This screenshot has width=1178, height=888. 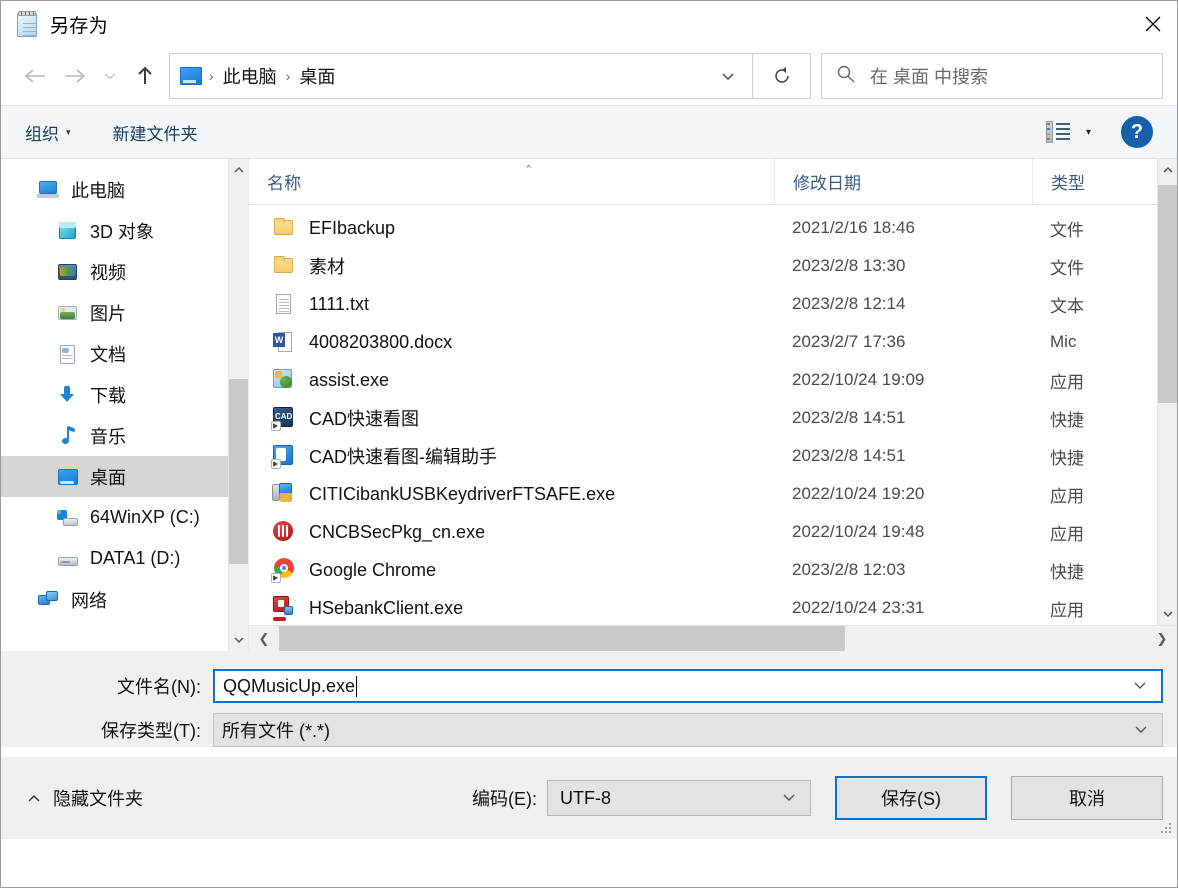 What do you see at coordinates (289, 685) in the screenshot?
I see `filename-value: QQMusicUp.exe` at bounding box center [289, 685].